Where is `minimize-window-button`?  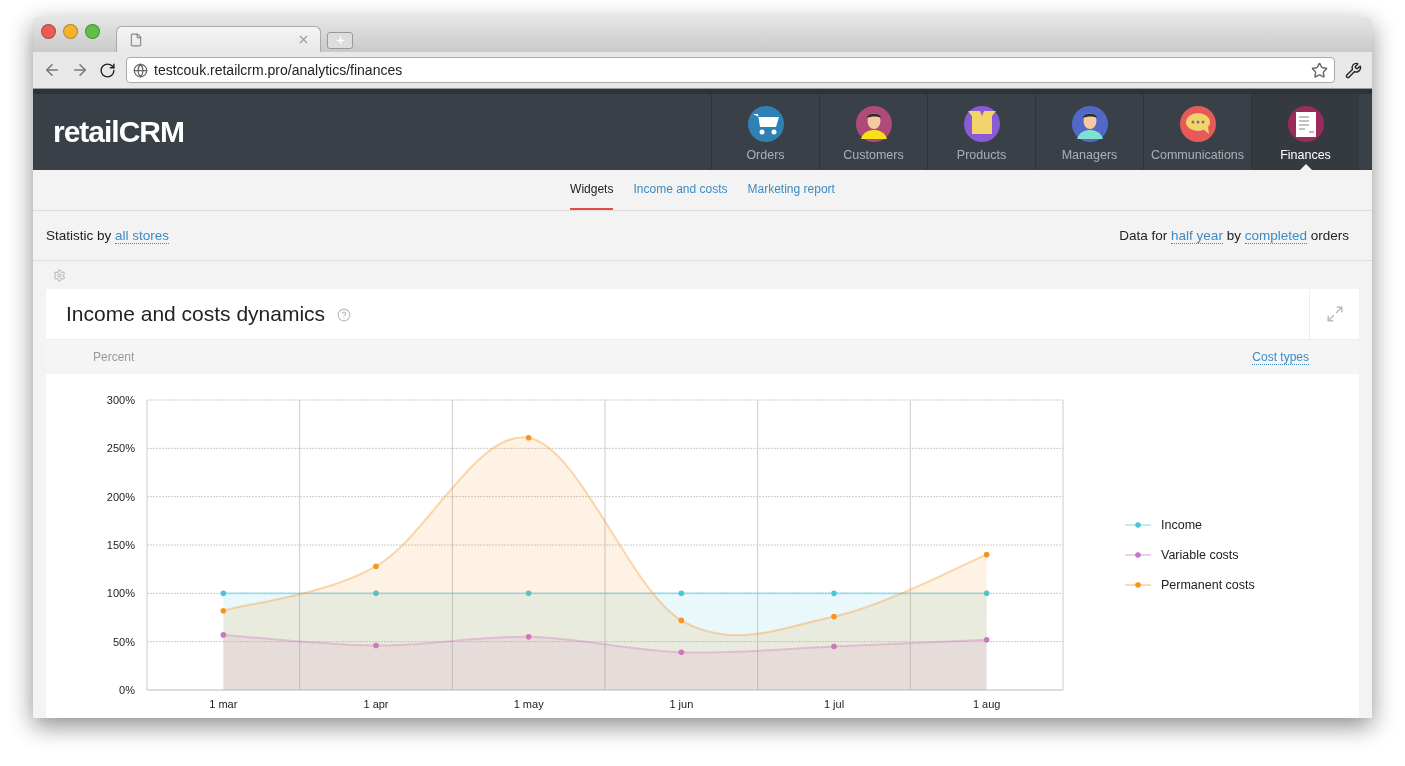 minimize-window-button is located at coordinates (70, 31).